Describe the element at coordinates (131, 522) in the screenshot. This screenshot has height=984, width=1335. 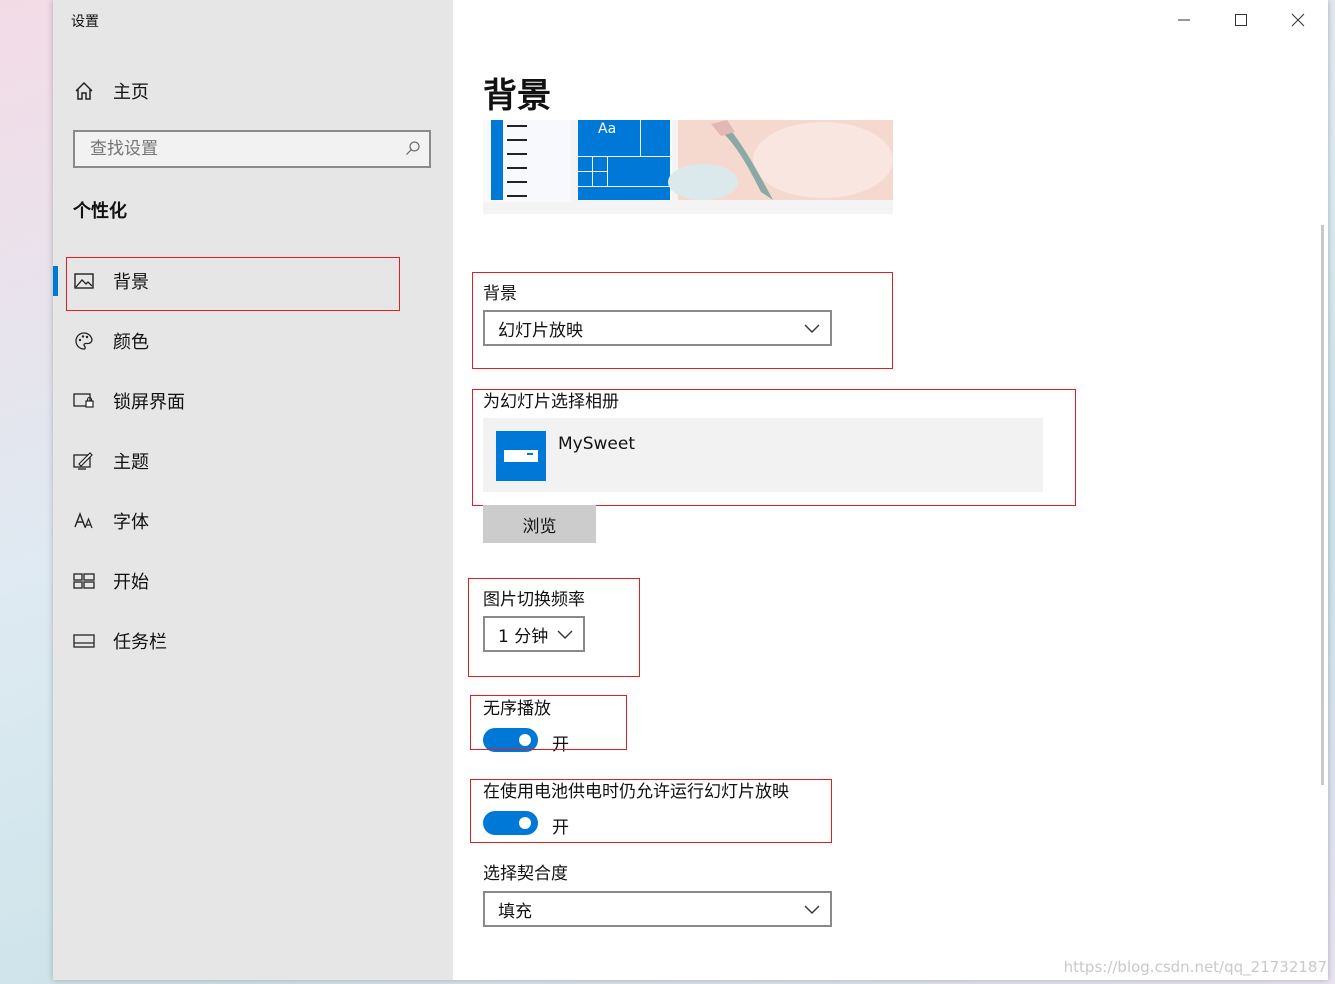
I see `sidebar-item-label: 字体` at that location.